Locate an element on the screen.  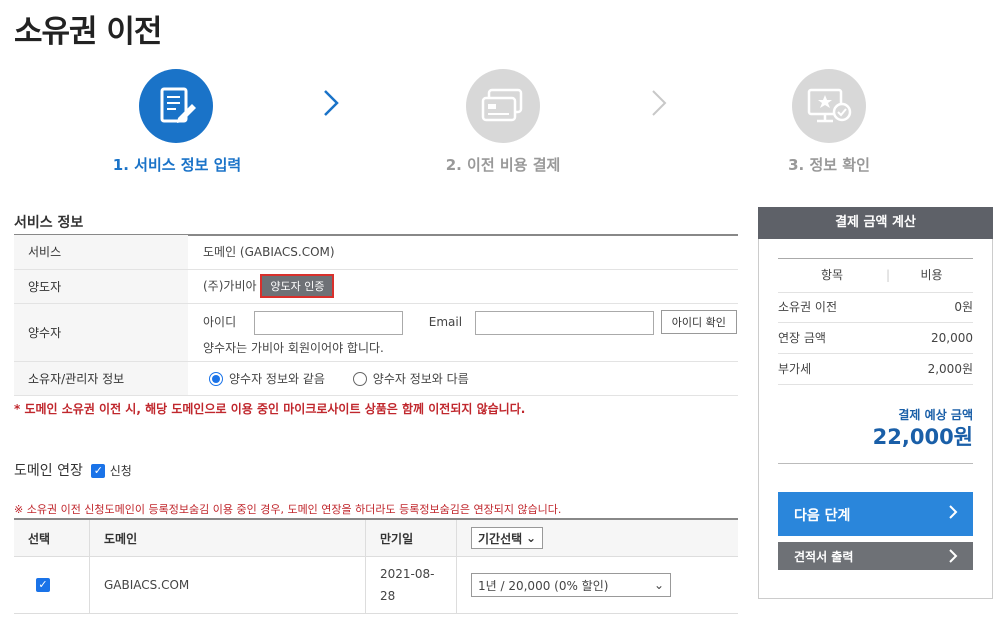
row-label-transferor: 양도자 is located at coordinates (101, 286).